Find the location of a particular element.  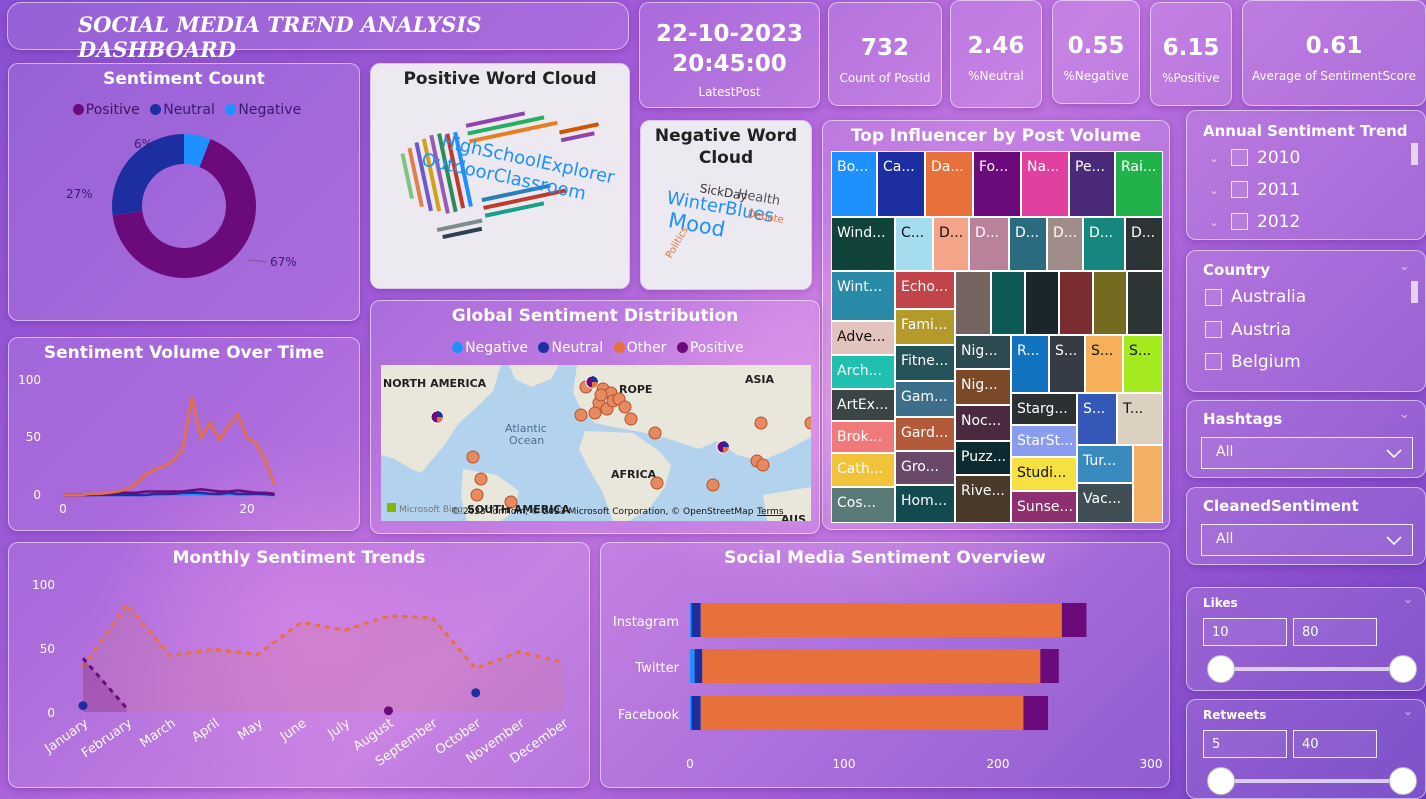

country-chevron-icon: ⌄ is located at coordinates (1404, 266).